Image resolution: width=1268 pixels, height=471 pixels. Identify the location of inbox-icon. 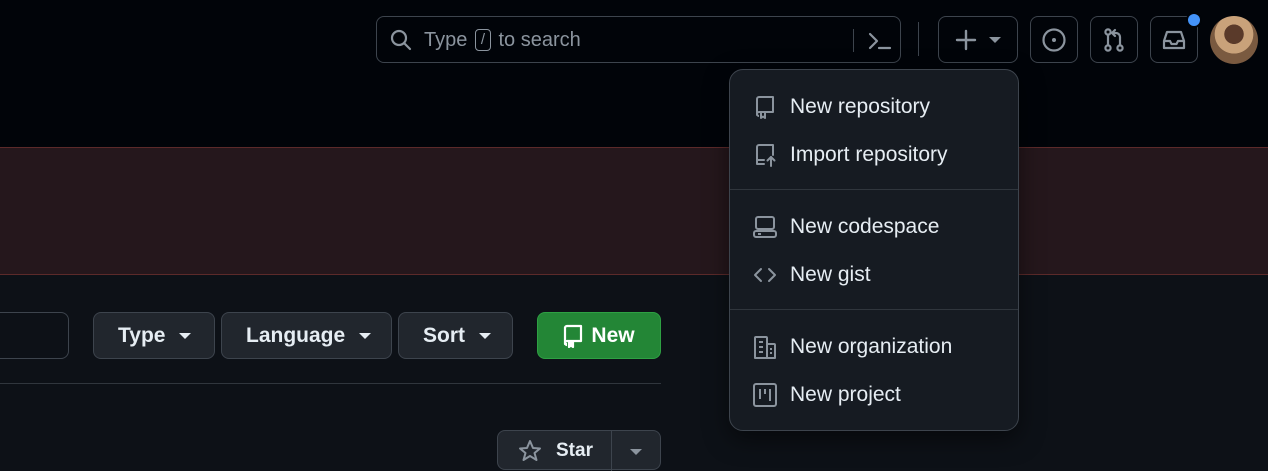
(1174, 40).